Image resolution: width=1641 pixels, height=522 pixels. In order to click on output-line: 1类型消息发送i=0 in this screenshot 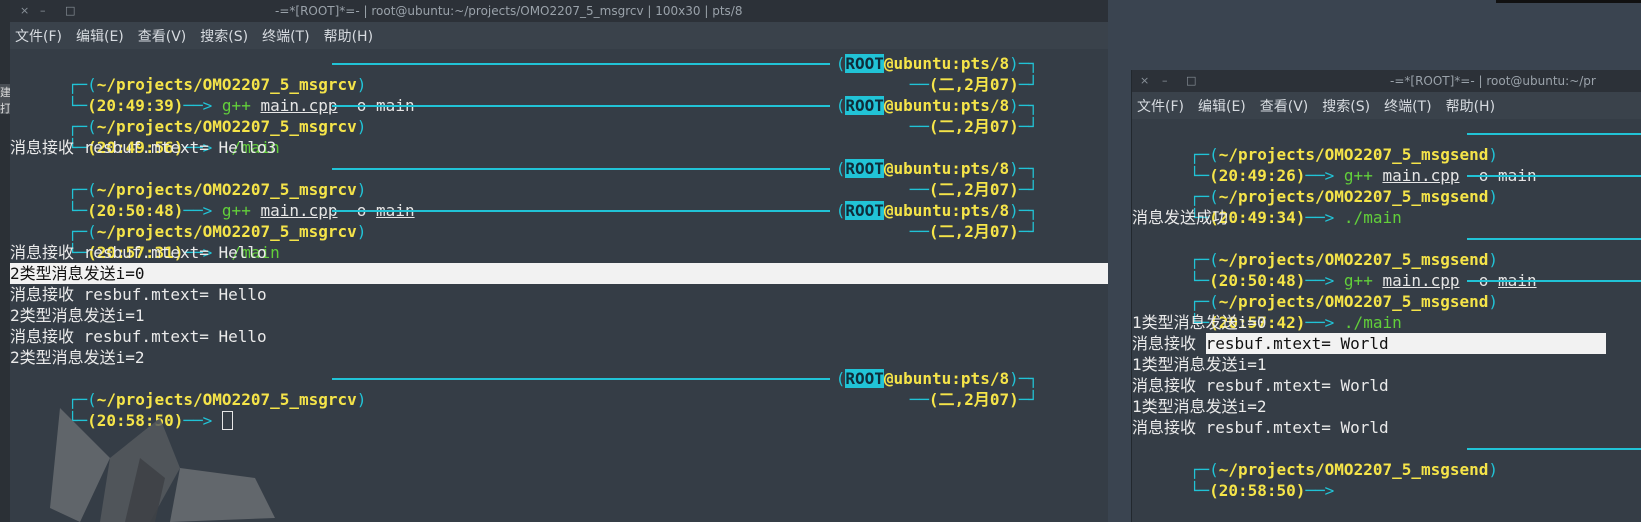, I will do `click(1199, 322)`.